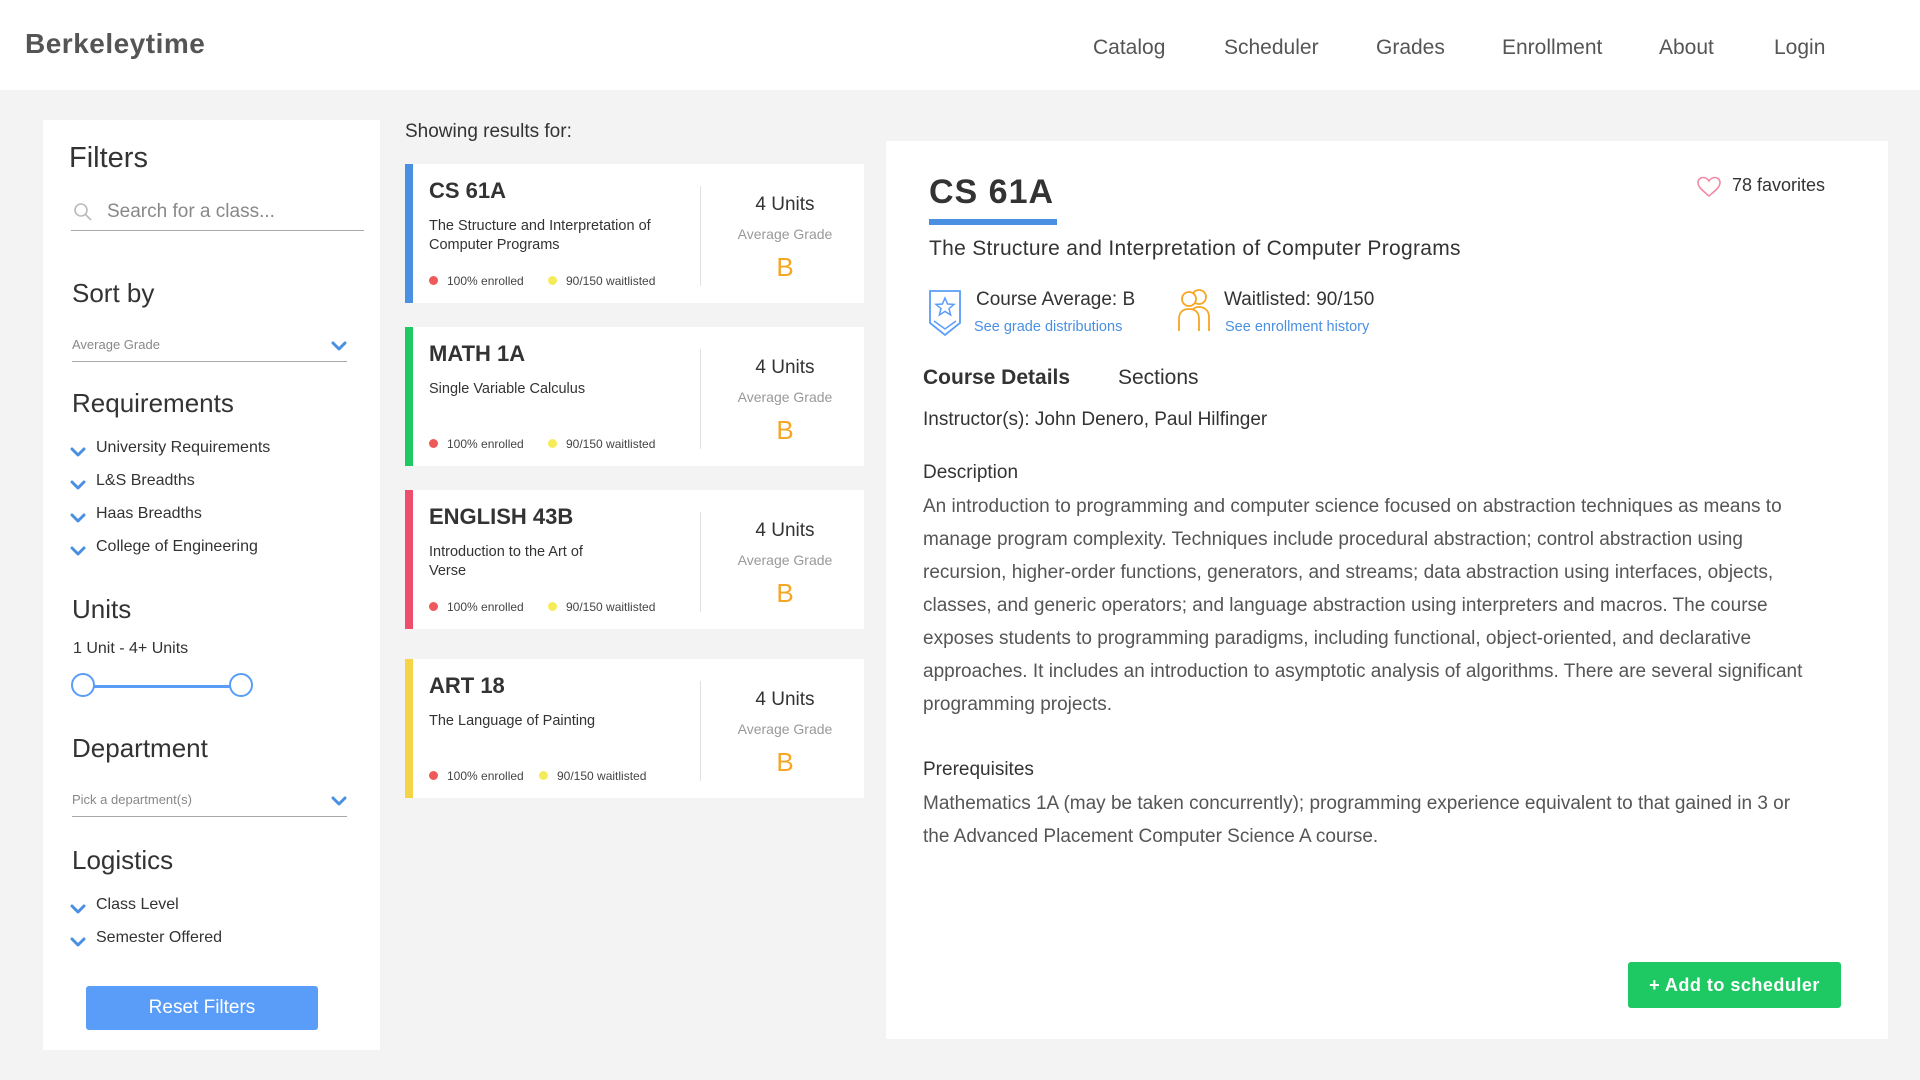 The height and width of the screenshot is (1080, 1920). Describe the element at coordinates (945, 315) in the screenshot. I see `badge-icon` at that location.